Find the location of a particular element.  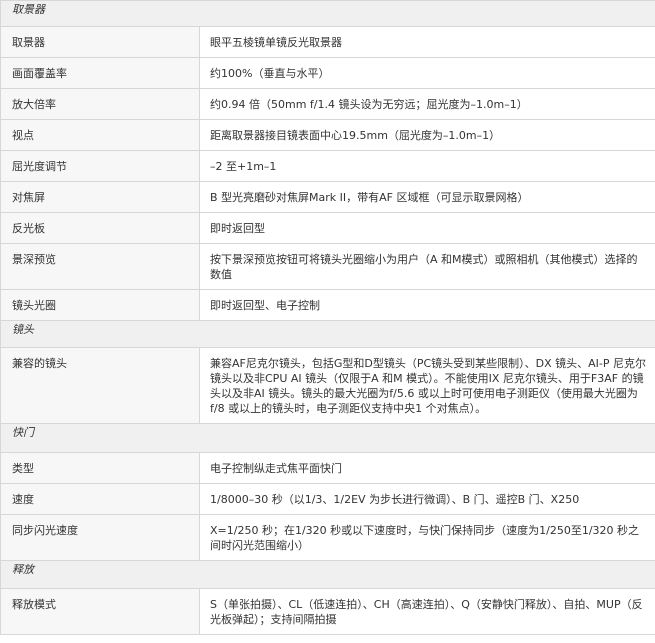

table-row: 反光板 即时返回型 is located at coordinates (327, 228).